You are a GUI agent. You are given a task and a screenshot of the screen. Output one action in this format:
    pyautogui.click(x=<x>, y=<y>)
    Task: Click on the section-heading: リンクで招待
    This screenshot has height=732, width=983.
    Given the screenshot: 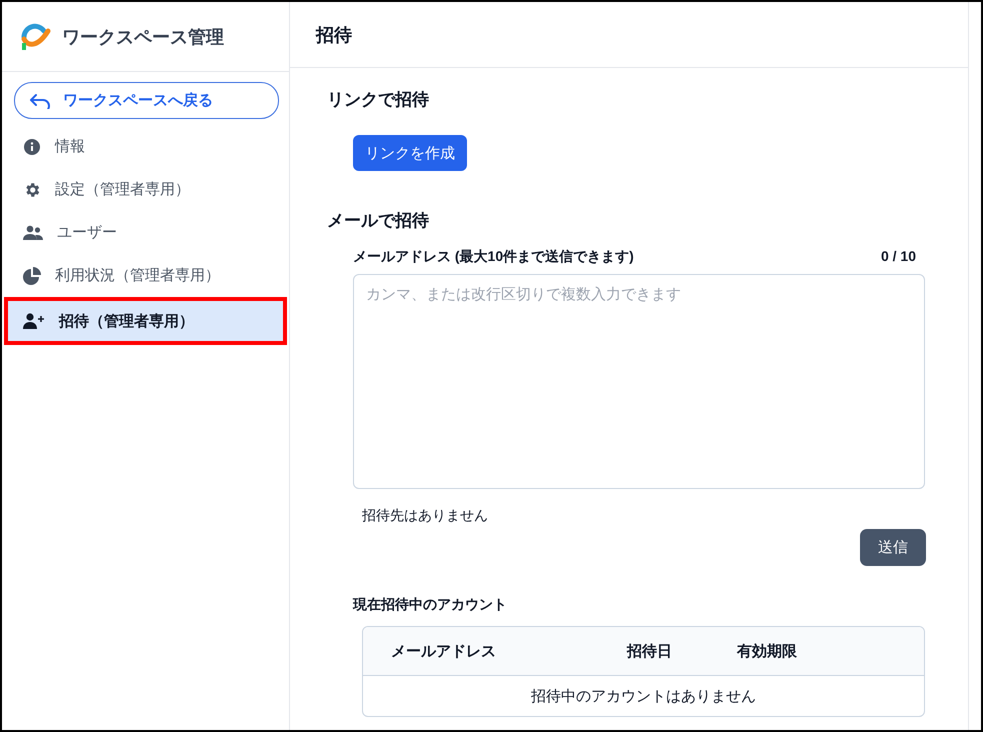 What is the action you would take?
    pyautogui.click(x=378, y=100)
    